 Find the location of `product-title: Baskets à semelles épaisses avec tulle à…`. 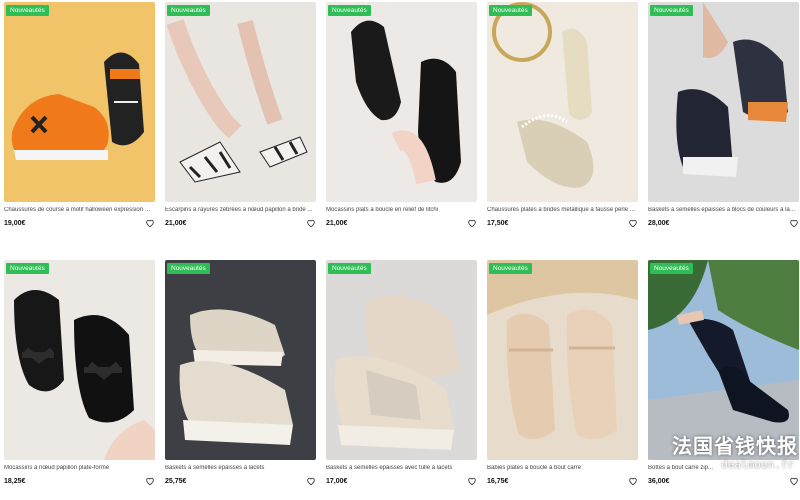

product-title: Baskets à semelles épaisses avec tulle à… is located at coordinates (401, 468).